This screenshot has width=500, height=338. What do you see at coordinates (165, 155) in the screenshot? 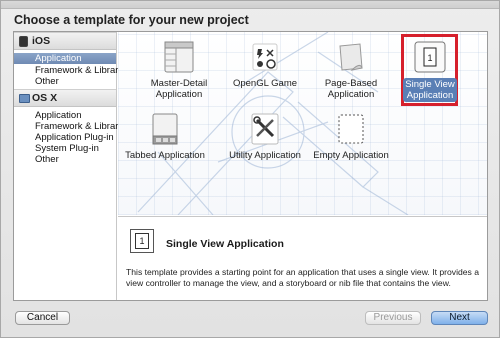
I see `template-label: Tabbed Application` at bounding box center [165, 155].